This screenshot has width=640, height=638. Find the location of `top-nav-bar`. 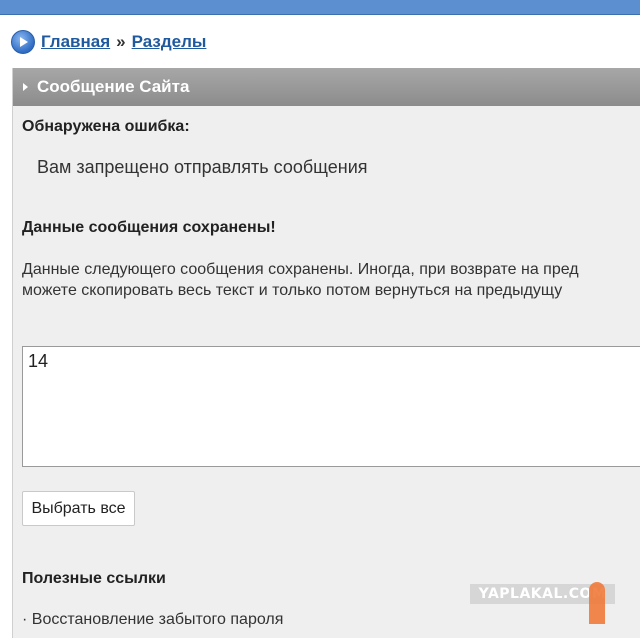

top-nav-bar is located at coordinates (320, 7).